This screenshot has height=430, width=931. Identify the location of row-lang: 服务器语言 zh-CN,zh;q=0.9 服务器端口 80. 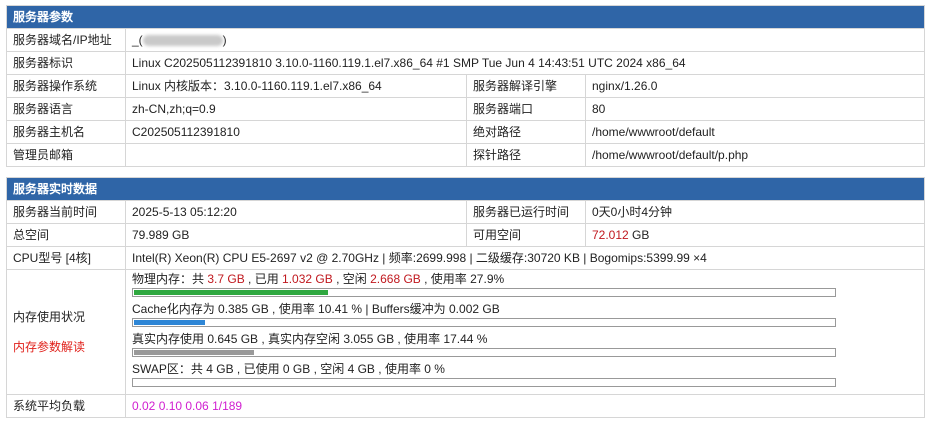
(466, 109).